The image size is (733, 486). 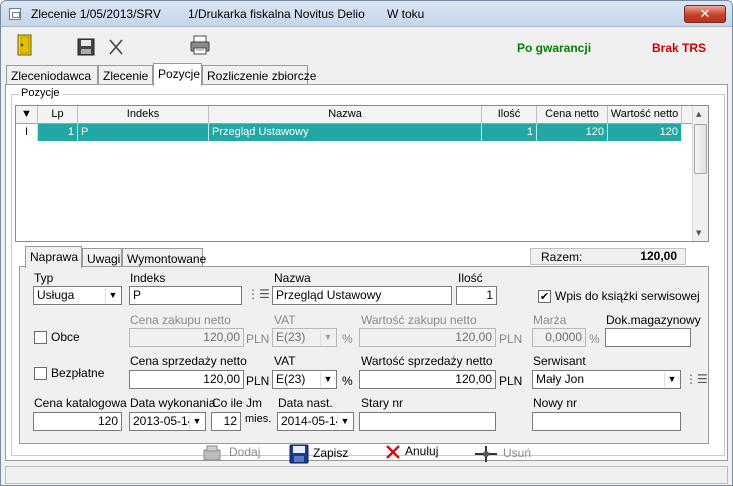 I want to click on dodaj-button: Dodaj, so click(x=230, y=455).